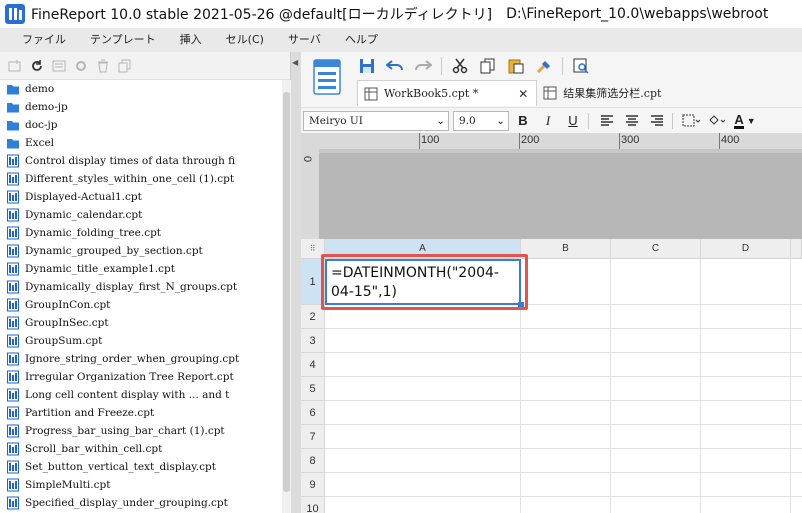  I want to click on font-family-select: Meiryo UI ⌄, so click(376, 120).